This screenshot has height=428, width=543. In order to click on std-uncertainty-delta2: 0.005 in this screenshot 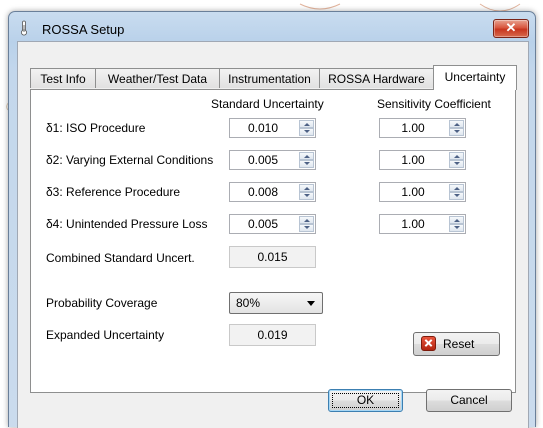, I will do `click(272, 160)`.